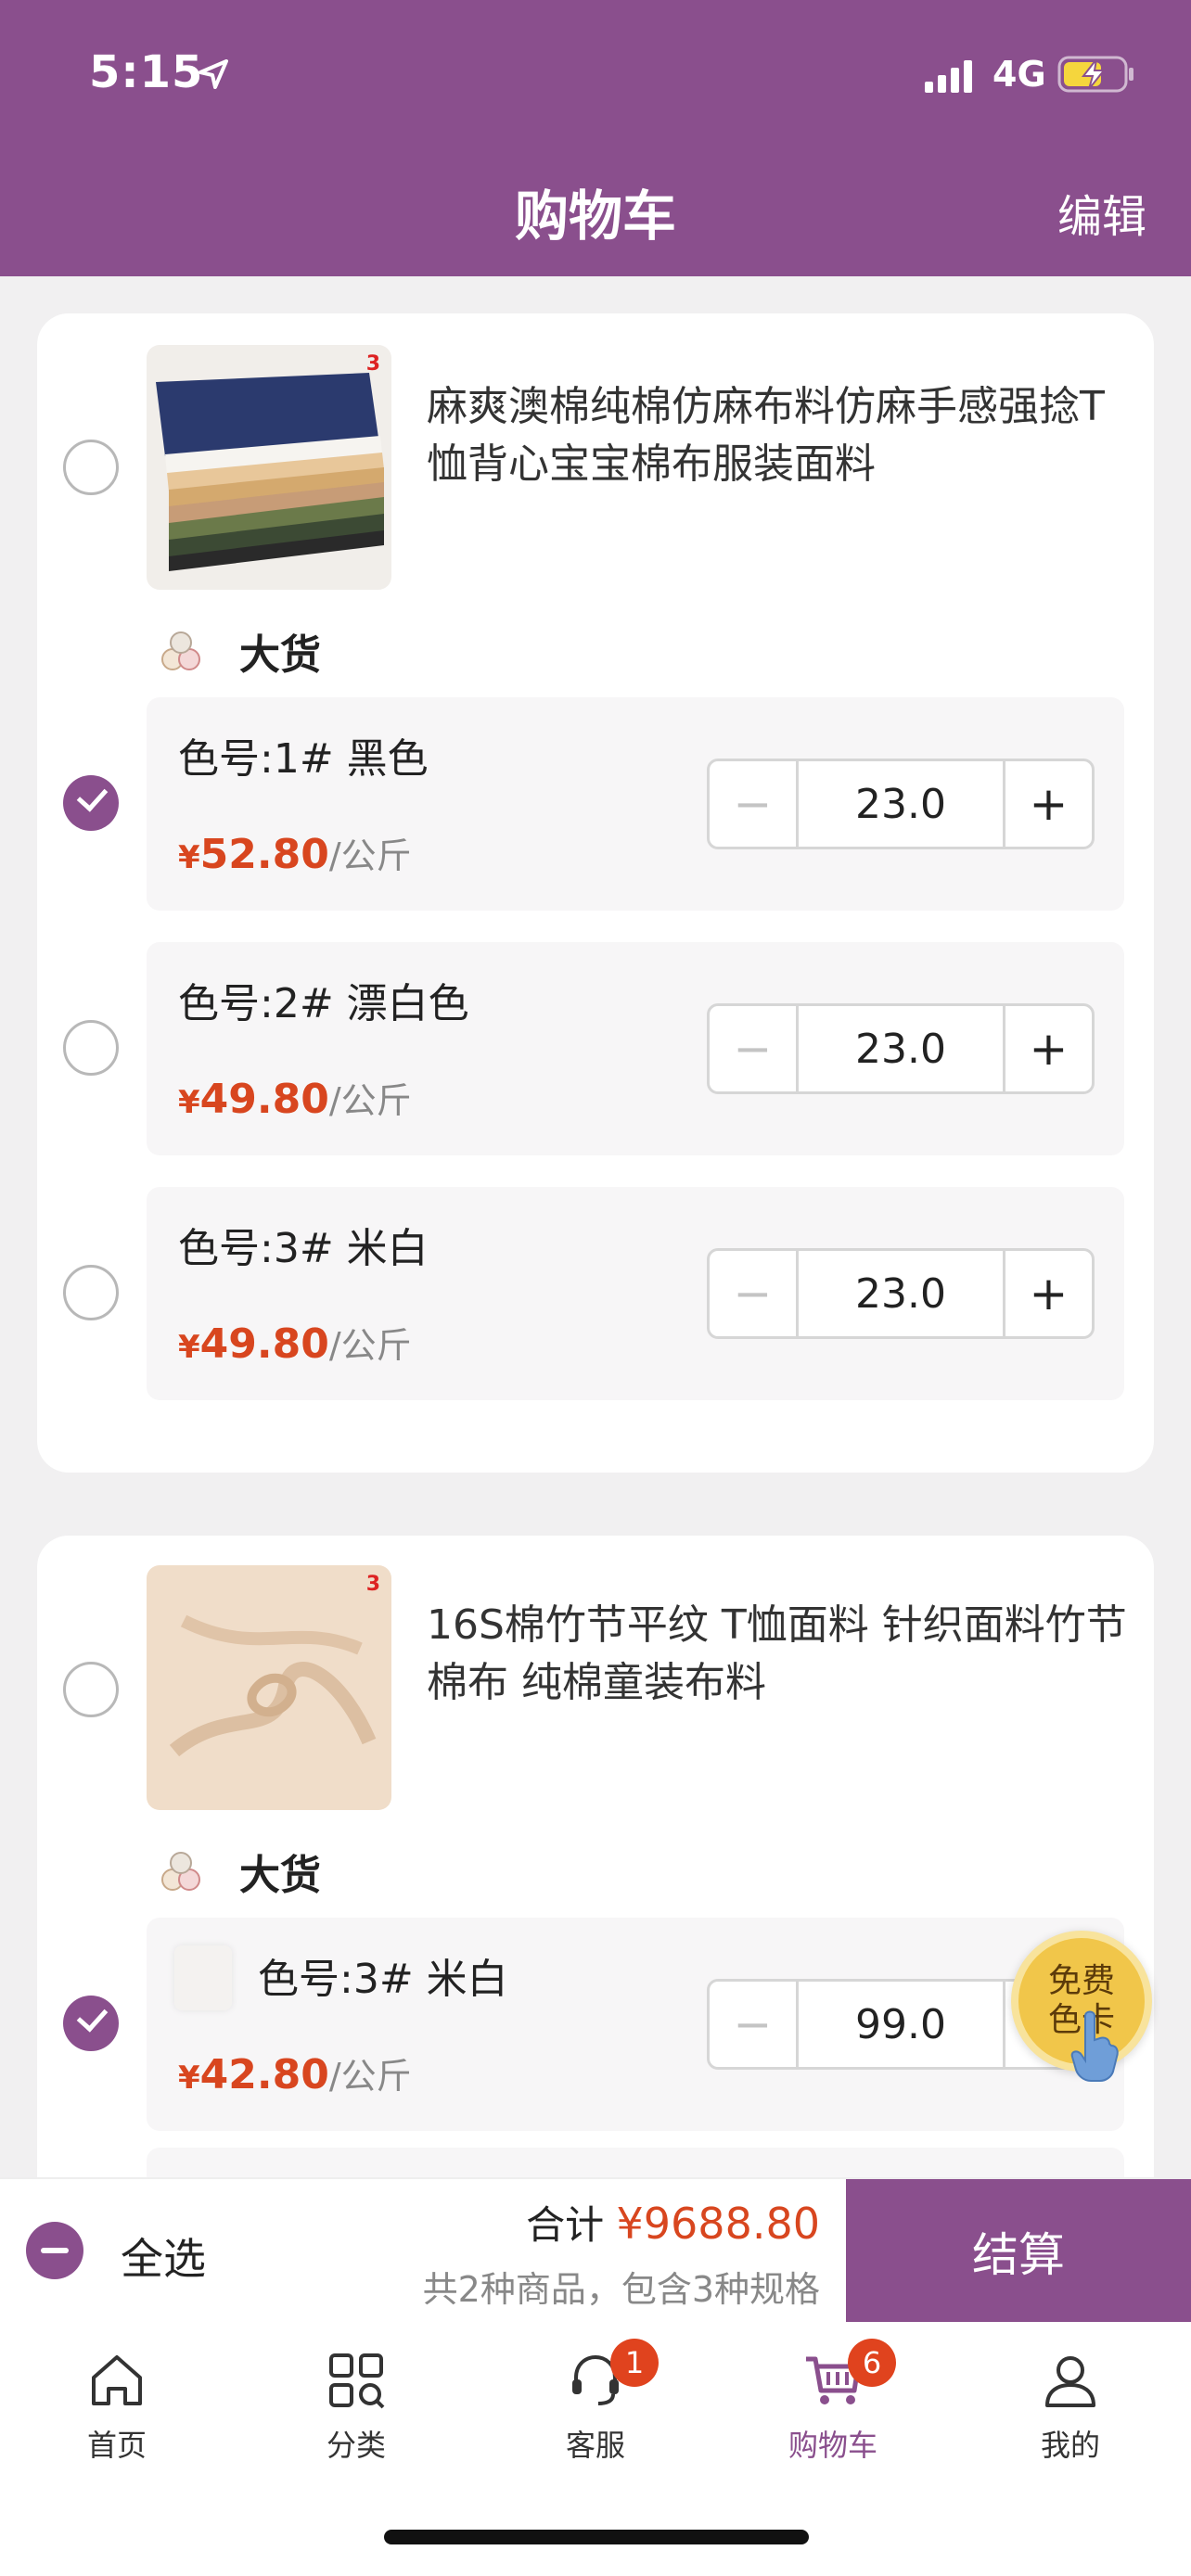 This screenshot has height=2576, width=1191. I want to click on checkout-bar: 全选 合计 ¥9688.80 共2种商品，包含3种规格 结算, so click(595, 2250).